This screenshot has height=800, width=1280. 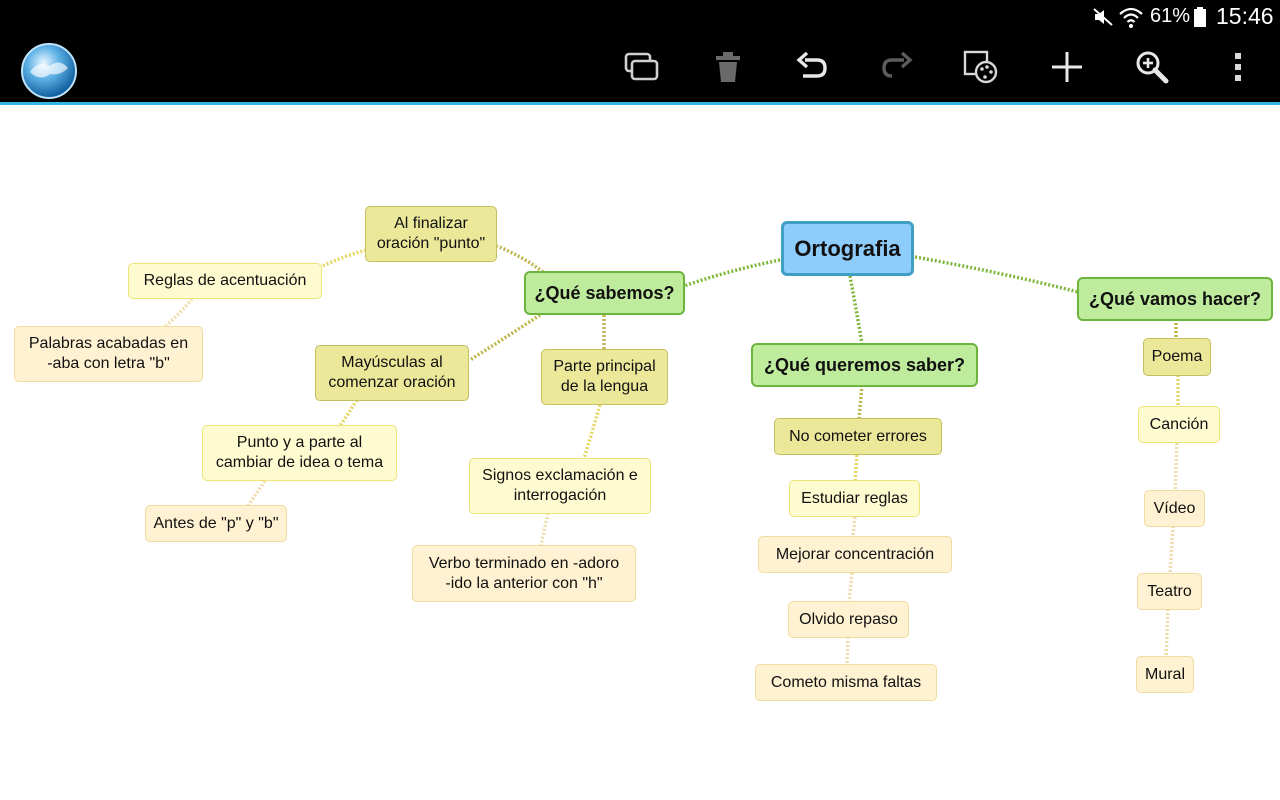 I want to click on link-parte-signos, so click(x=592, y=432).